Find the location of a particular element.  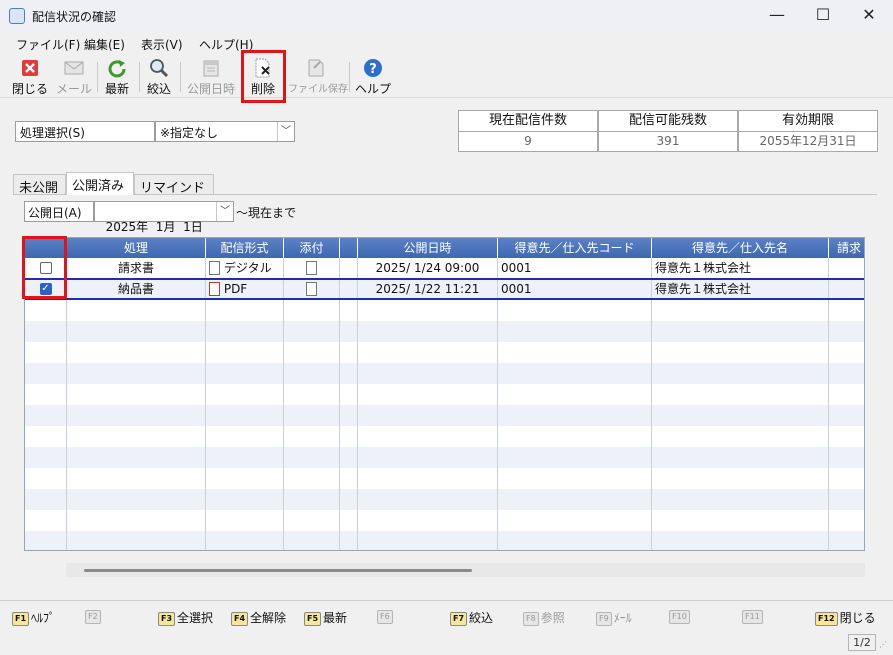

billing-cell is located at coordinates (846, 268).